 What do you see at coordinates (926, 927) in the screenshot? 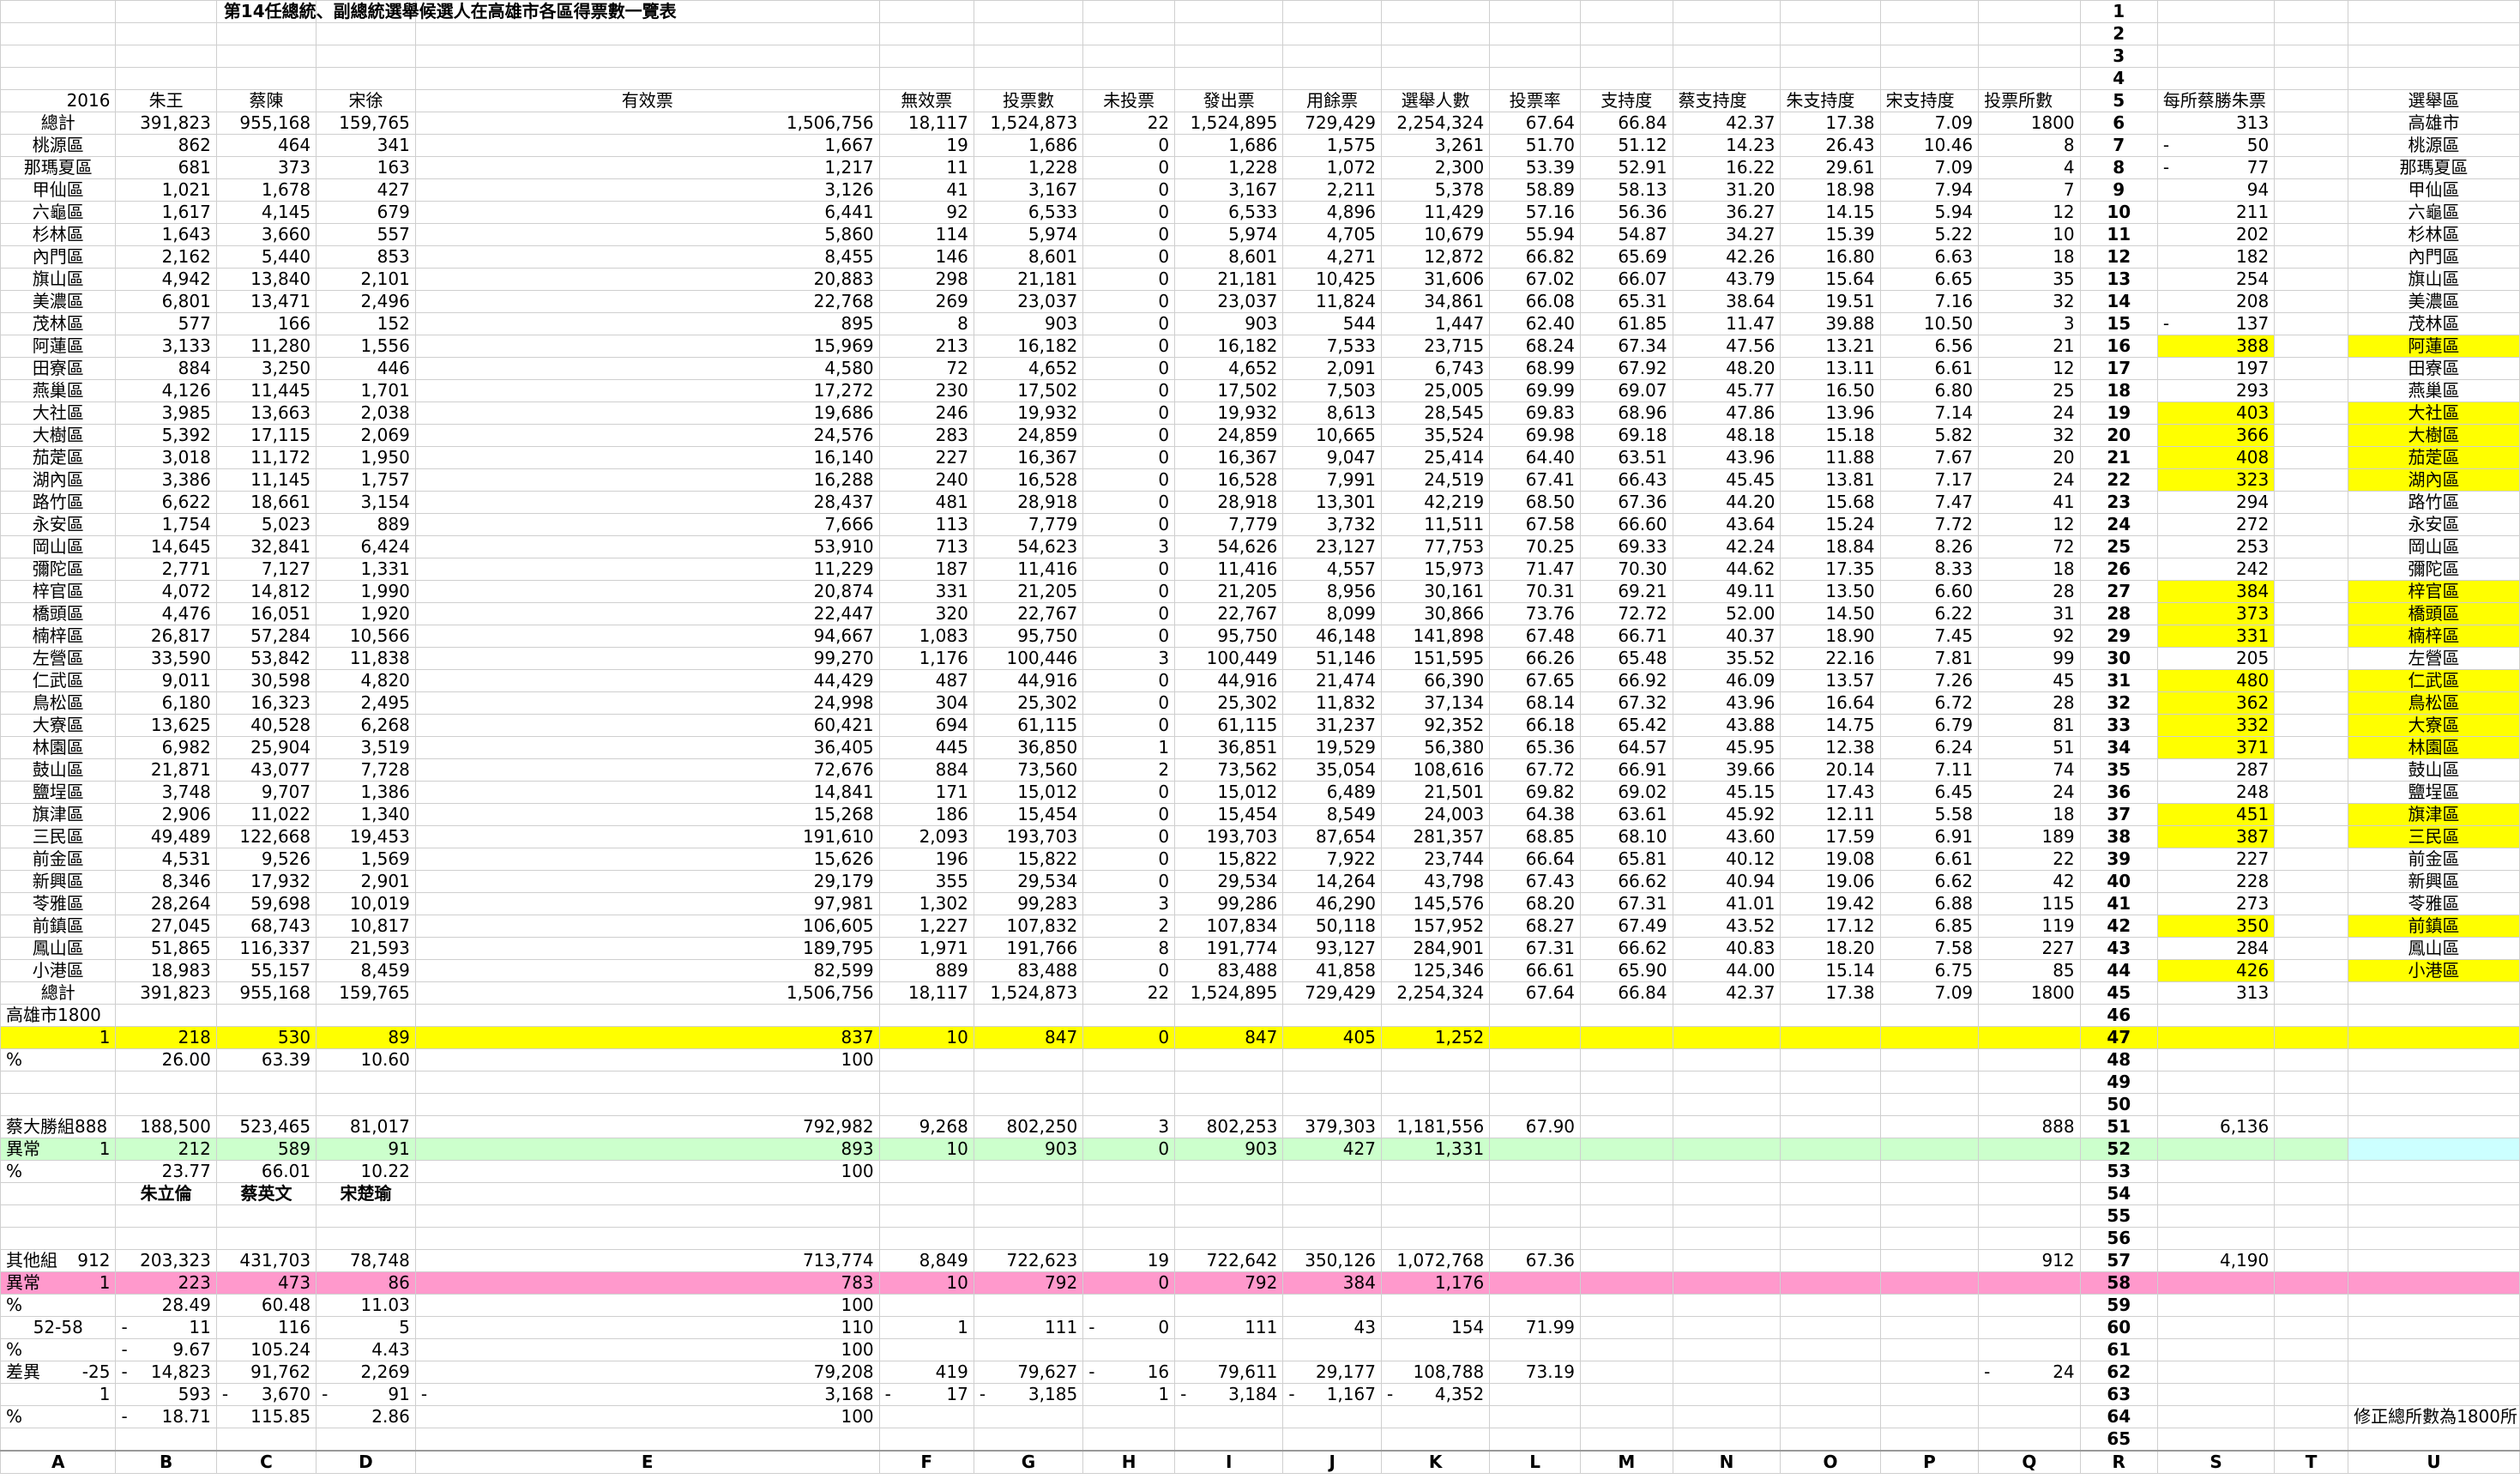
I see `cell-F42: 1,227` at bounding box center [926, 927].